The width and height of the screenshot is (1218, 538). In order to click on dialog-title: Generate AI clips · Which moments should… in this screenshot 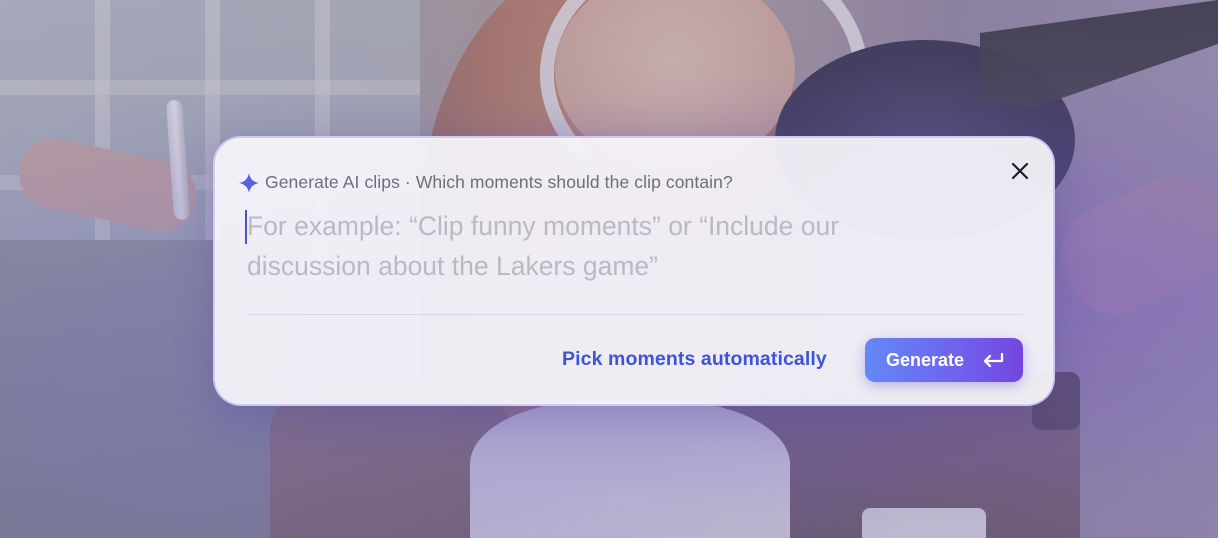, I will do `click(499, 182)`.